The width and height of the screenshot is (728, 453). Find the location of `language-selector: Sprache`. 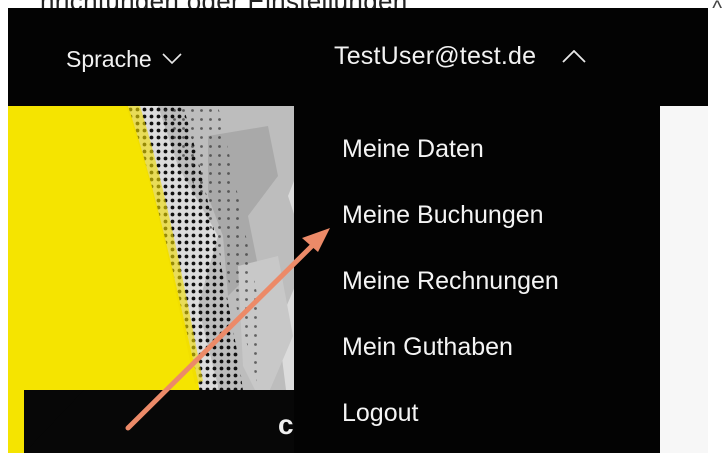

language-selector: Sprache is located at coordinates (124, 59).